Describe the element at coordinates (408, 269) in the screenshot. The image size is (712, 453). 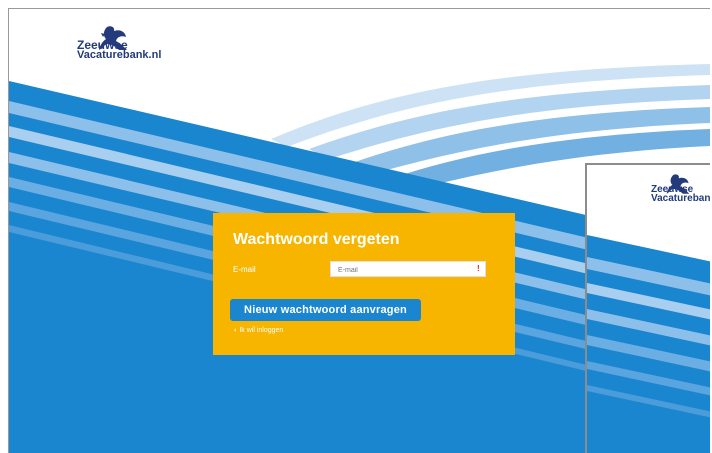
I see `email-field` at that location.